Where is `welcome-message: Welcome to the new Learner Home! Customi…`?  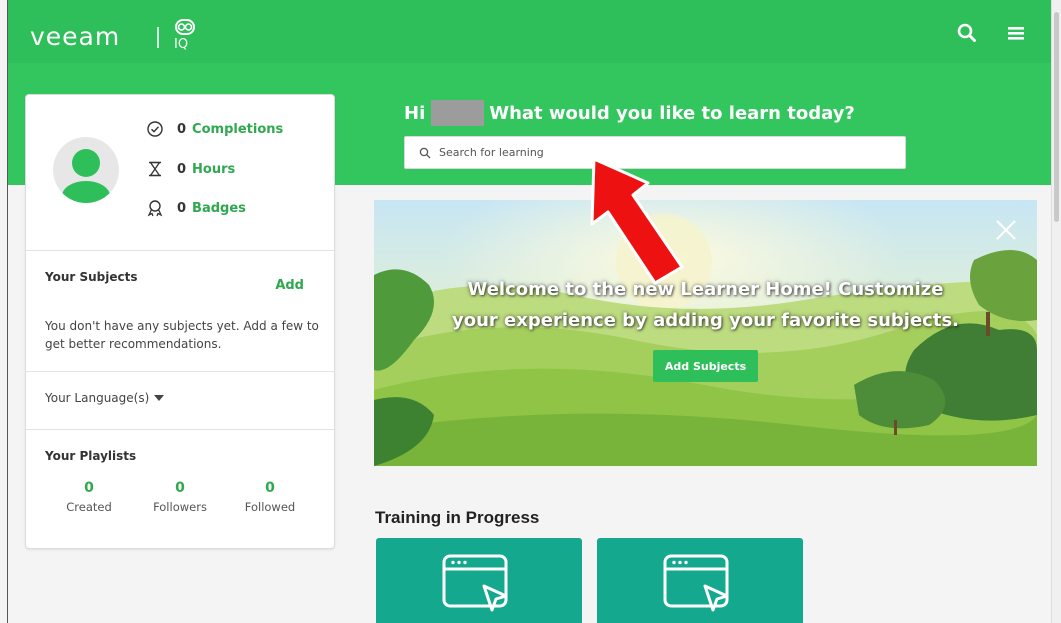
welcome-message: Welcome to the new Learner Home! Customi… is located at coordinates (705, 305).